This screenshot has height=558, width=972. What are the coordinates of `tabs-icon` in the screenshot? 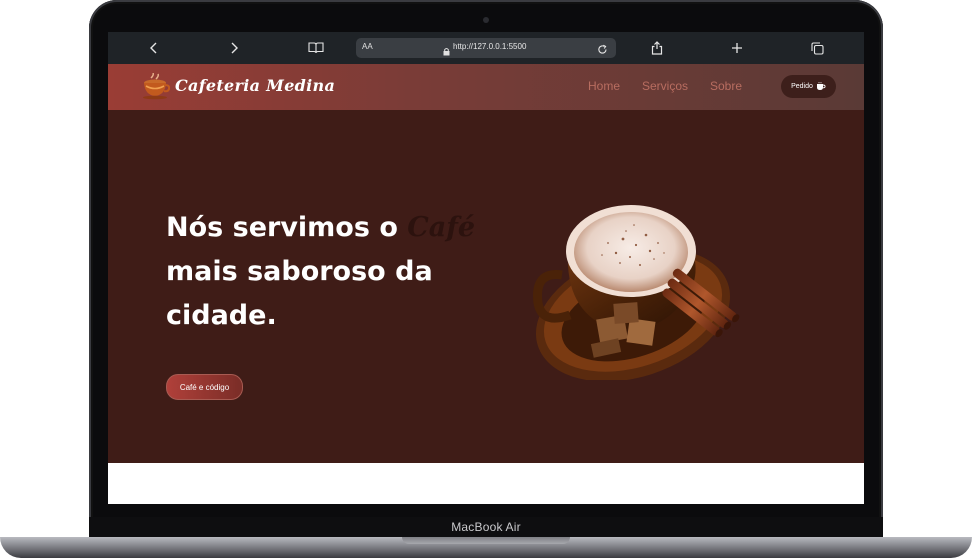 It's located at (817, 48).